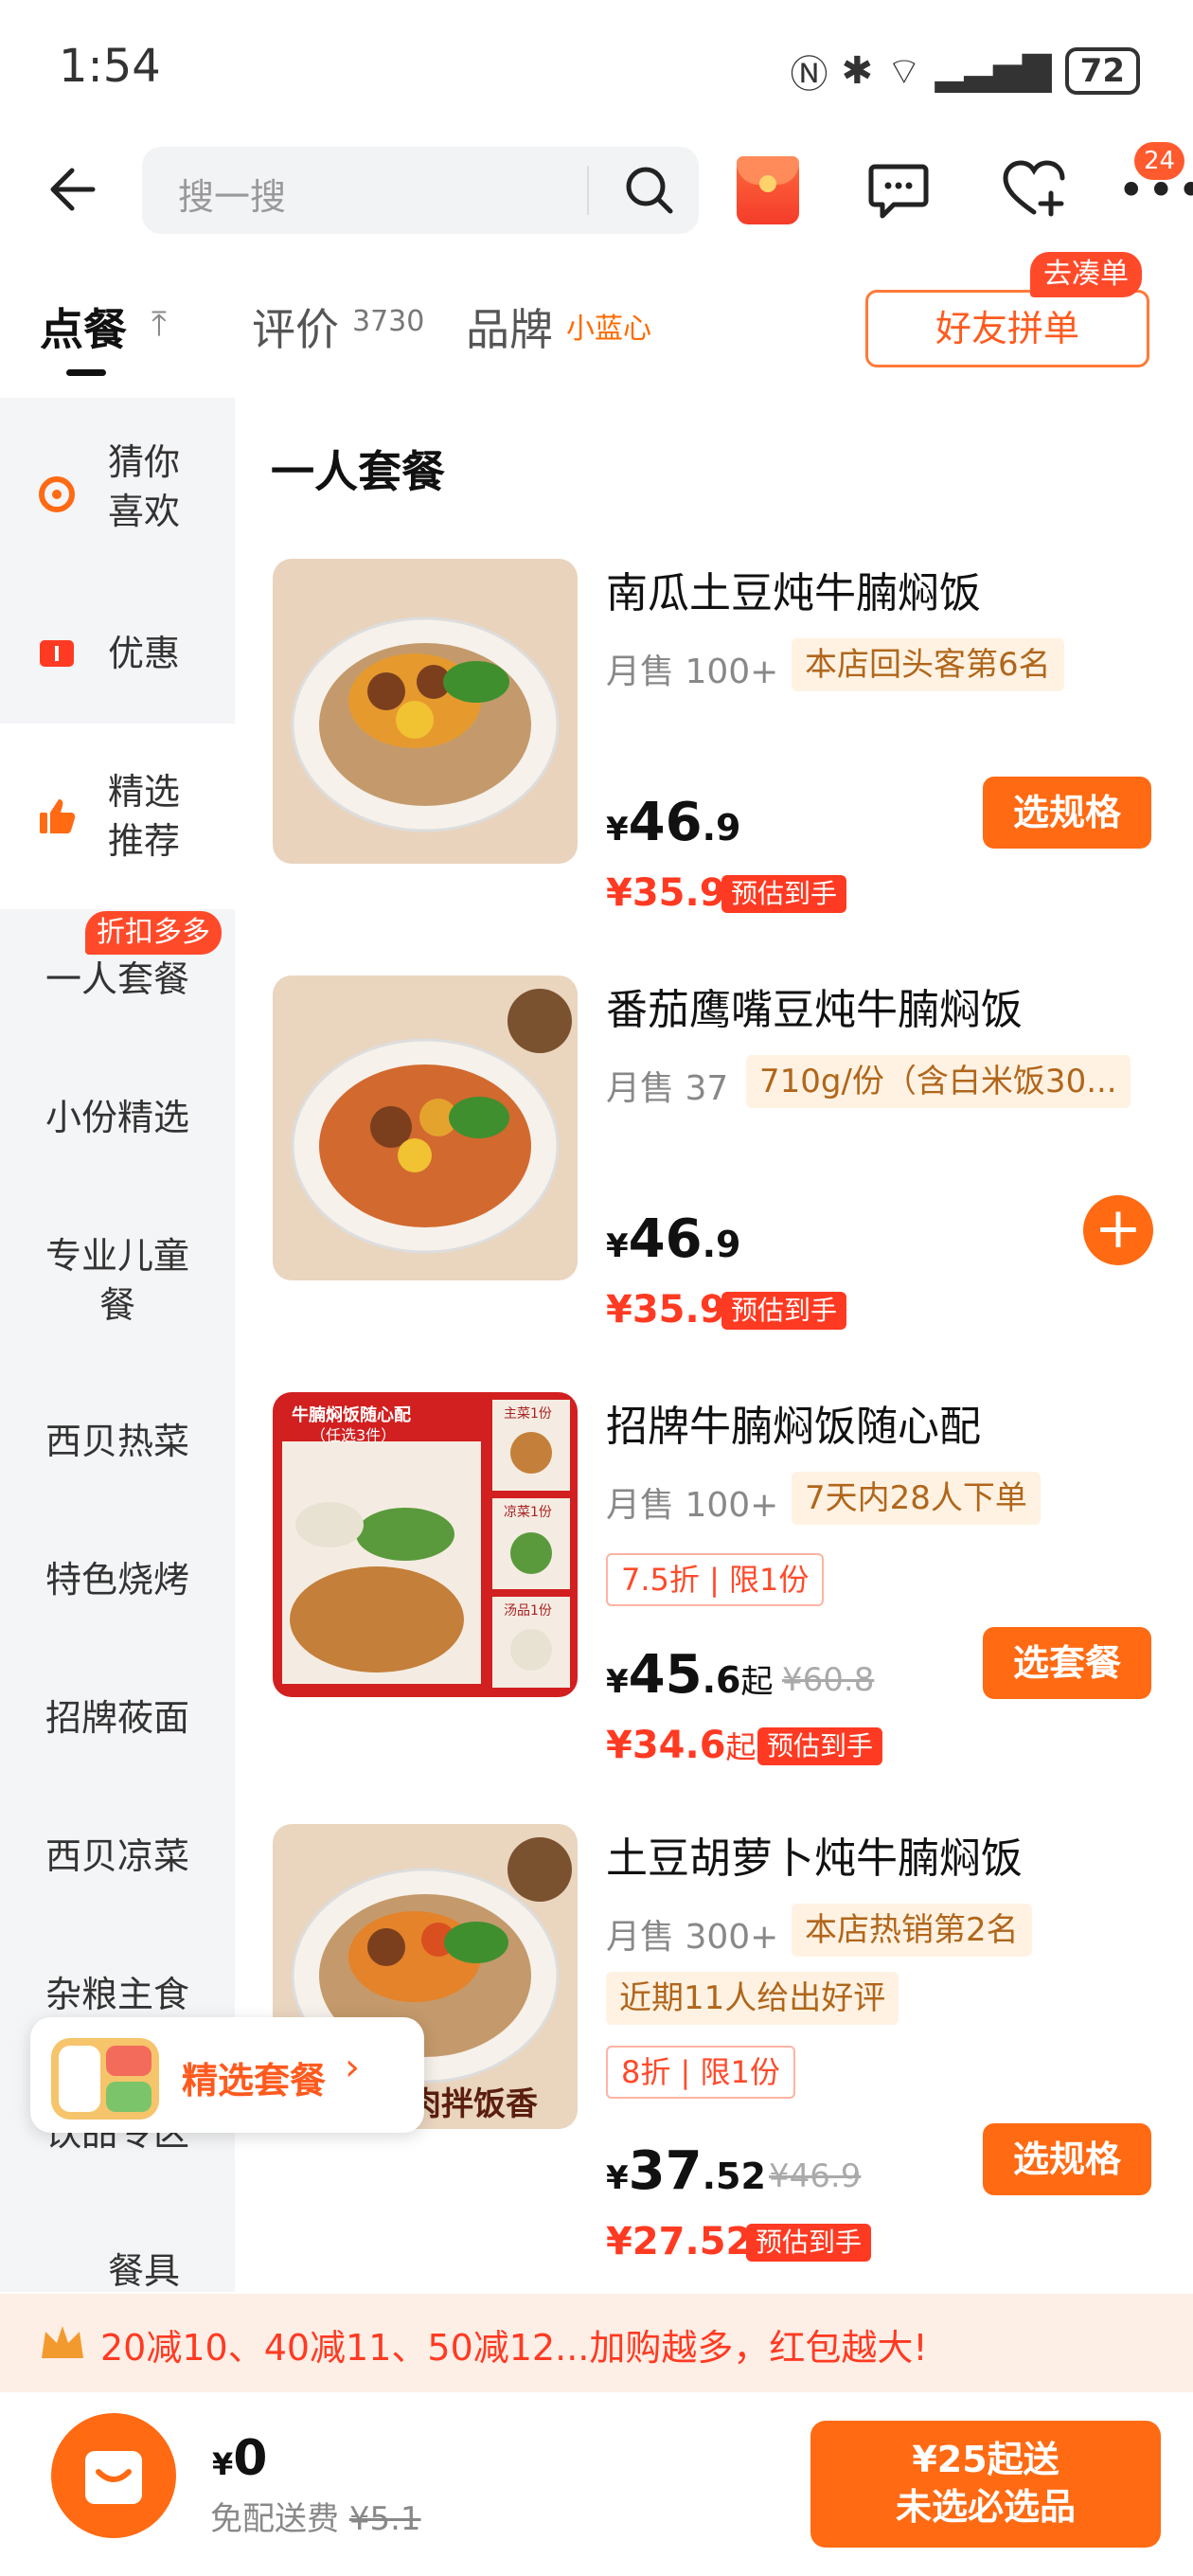 This screenshot has height=2576, width=1193. Describe the element at coordinates (1034, 189) in the screenshot. I see `favorite-add-icon` at that location.